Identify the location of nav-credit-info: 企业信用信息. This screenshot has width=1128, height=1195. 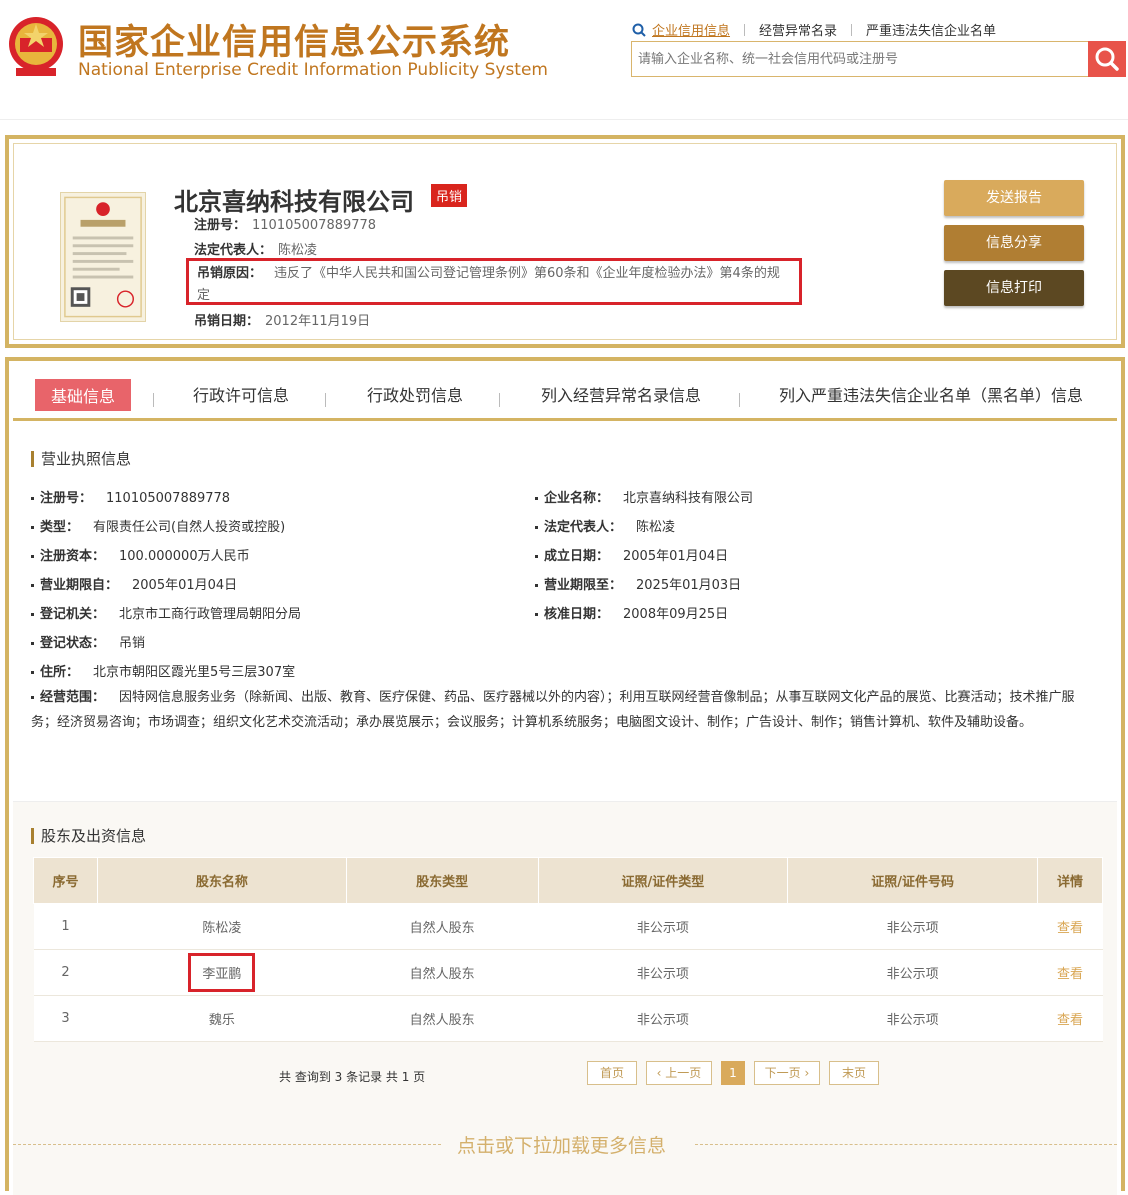
(691, 29).